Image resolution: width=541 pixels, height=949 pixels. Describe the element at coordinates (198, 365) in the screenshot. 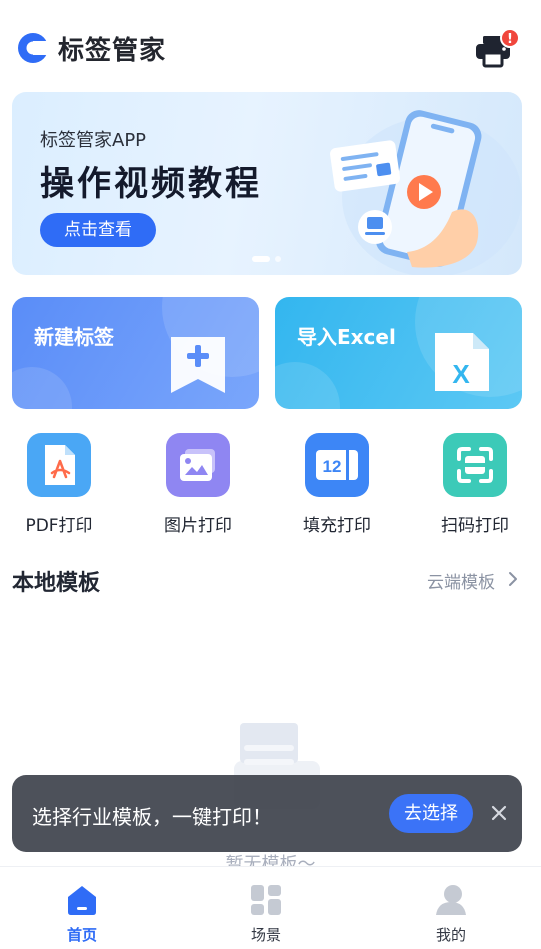

I see `add-label-icon` at that location.